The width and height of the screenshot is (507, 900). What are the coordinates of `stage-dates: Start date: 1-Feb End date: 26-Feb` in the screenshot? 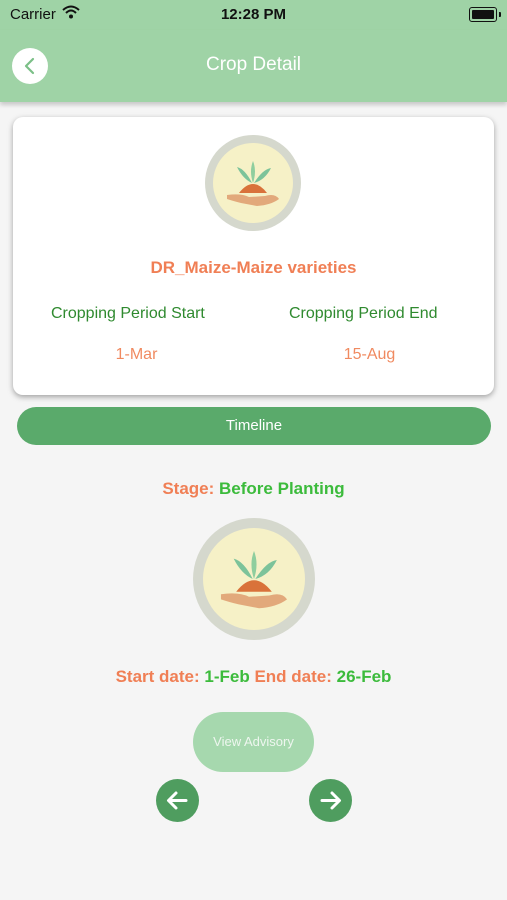 It's located at (253, 677).